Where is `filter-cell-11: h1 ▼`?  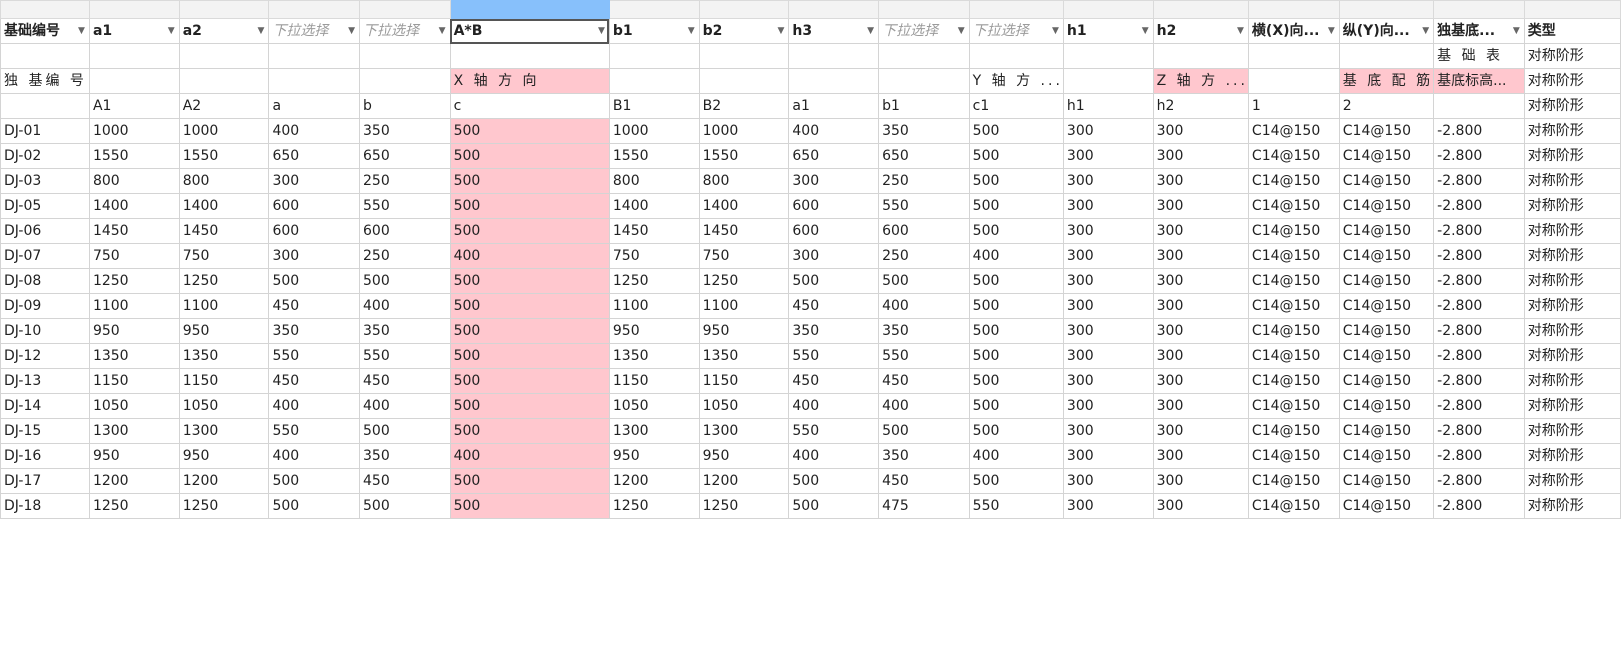 filter-cell-11: h1 ▼ is located at coordinates (1108, 31).